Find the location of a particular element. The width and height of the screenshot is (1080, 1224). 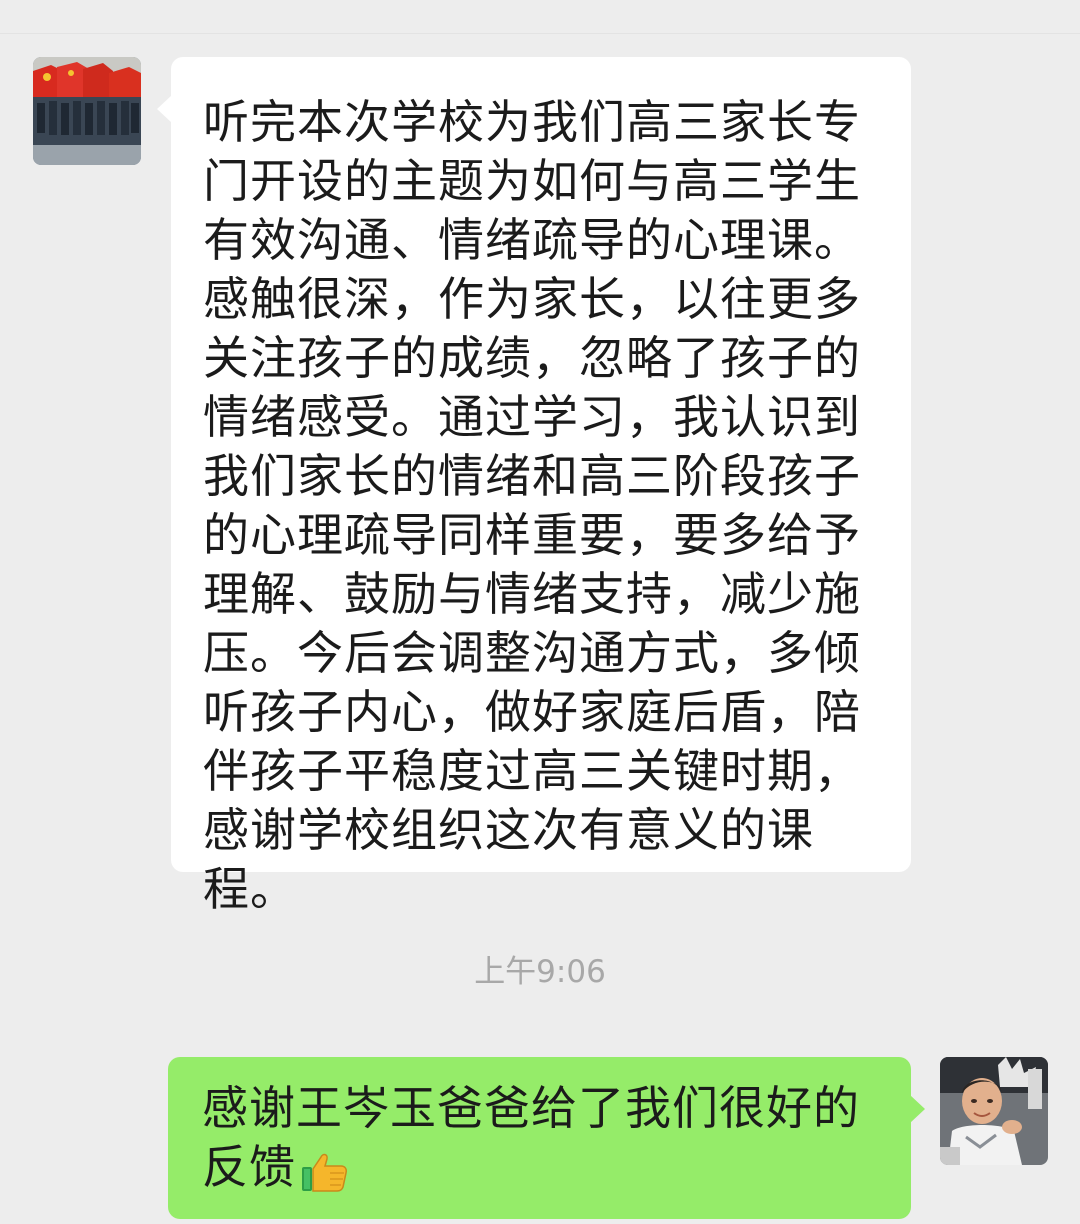

top-divider is located at coordinates (540, 33).